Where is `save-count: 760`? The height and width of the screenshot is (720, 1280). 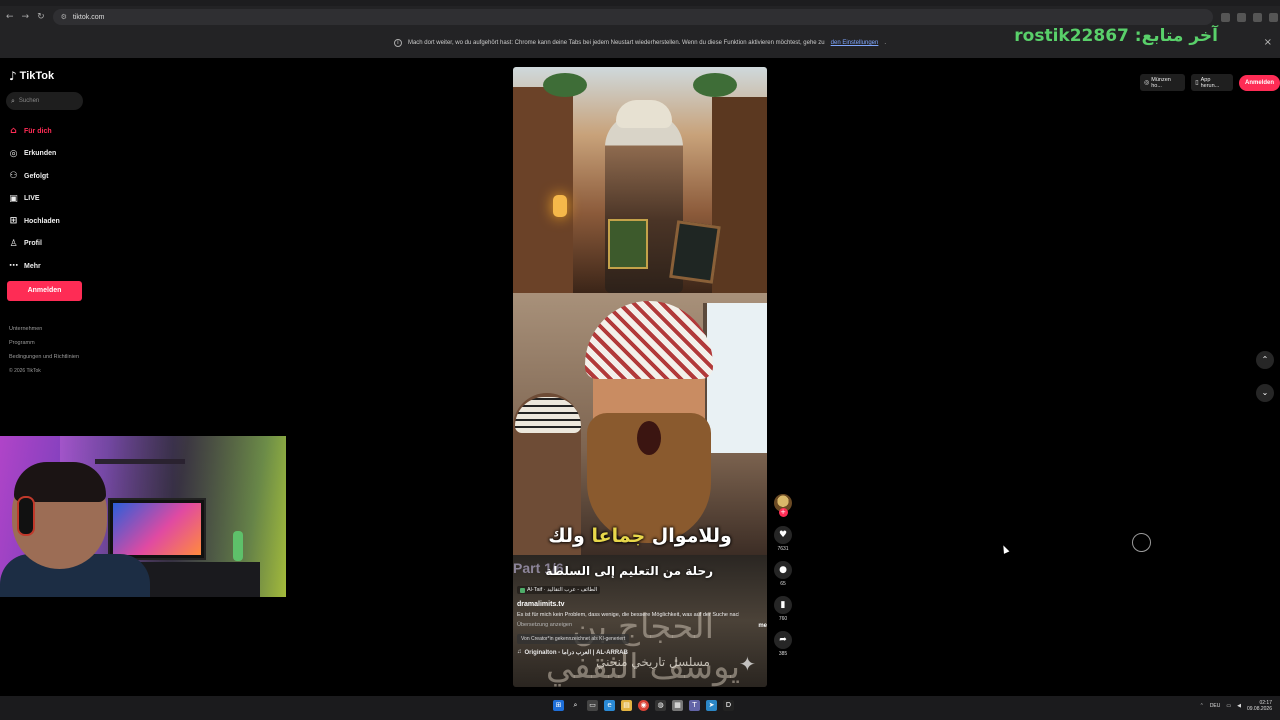 save-count: 760 is located at coordinates (783, 619).